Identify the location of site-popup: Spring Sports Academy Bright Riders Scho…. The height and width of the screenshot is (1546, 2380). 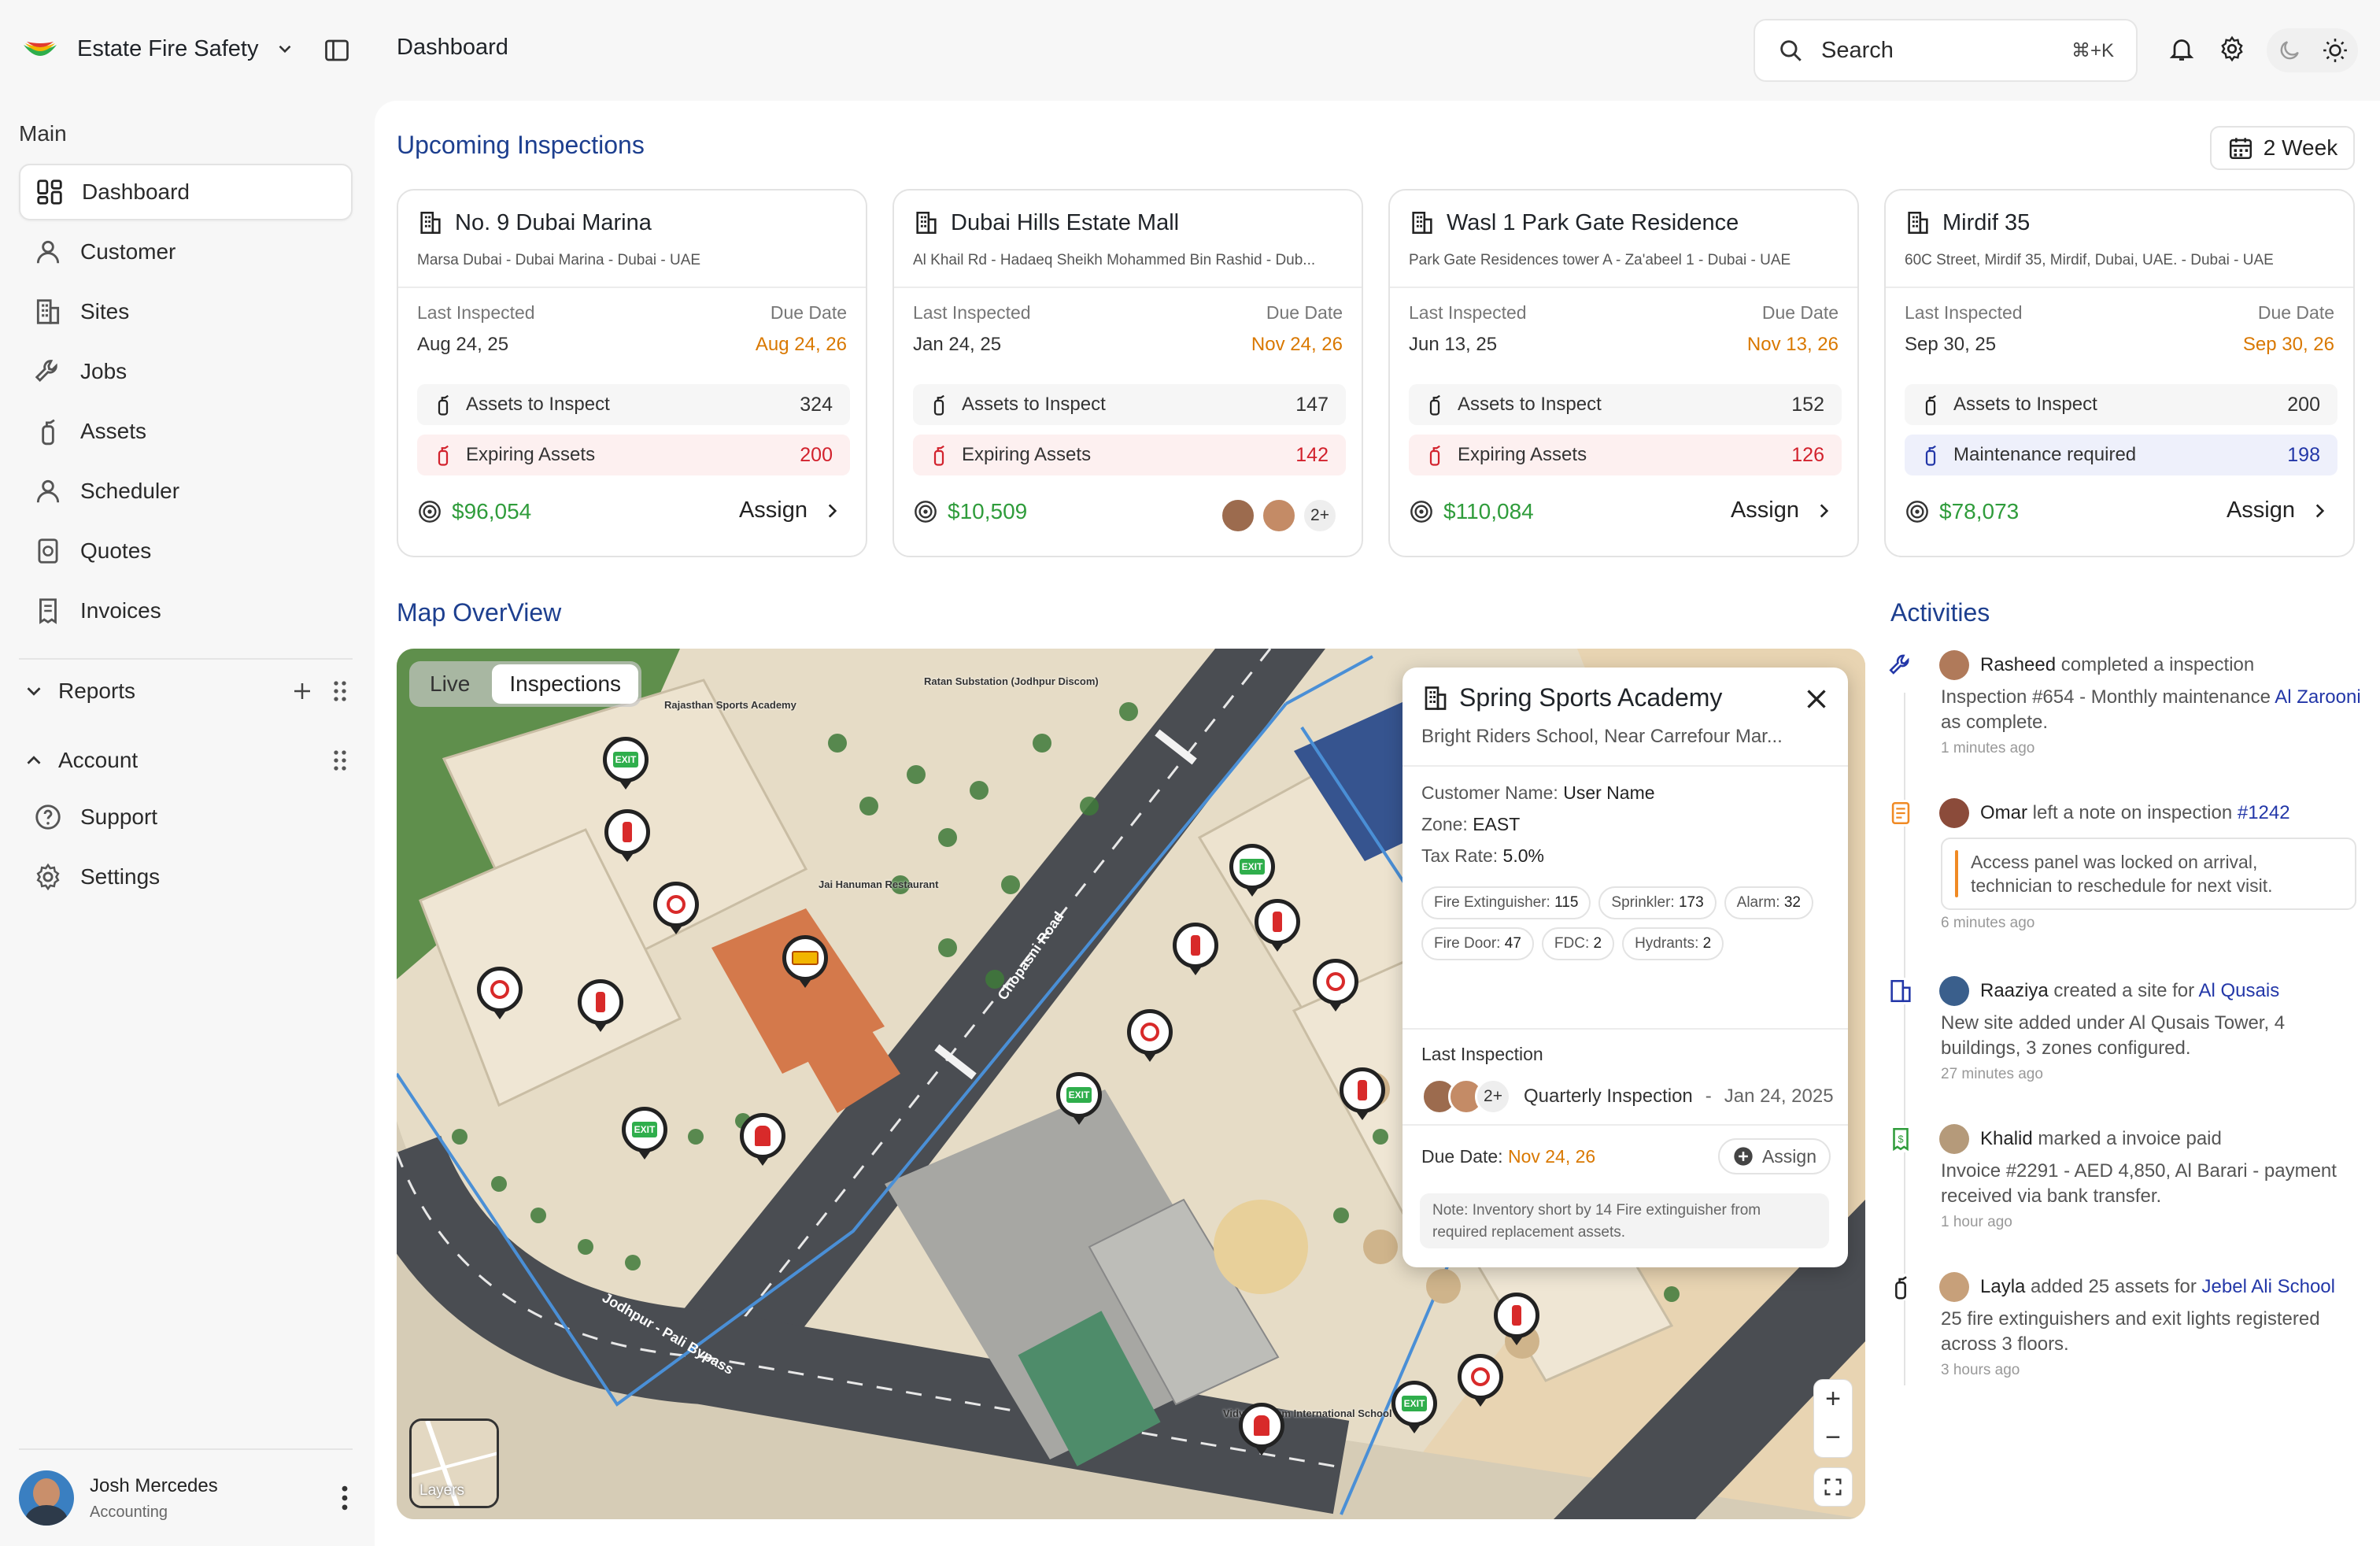
(1625, 967).